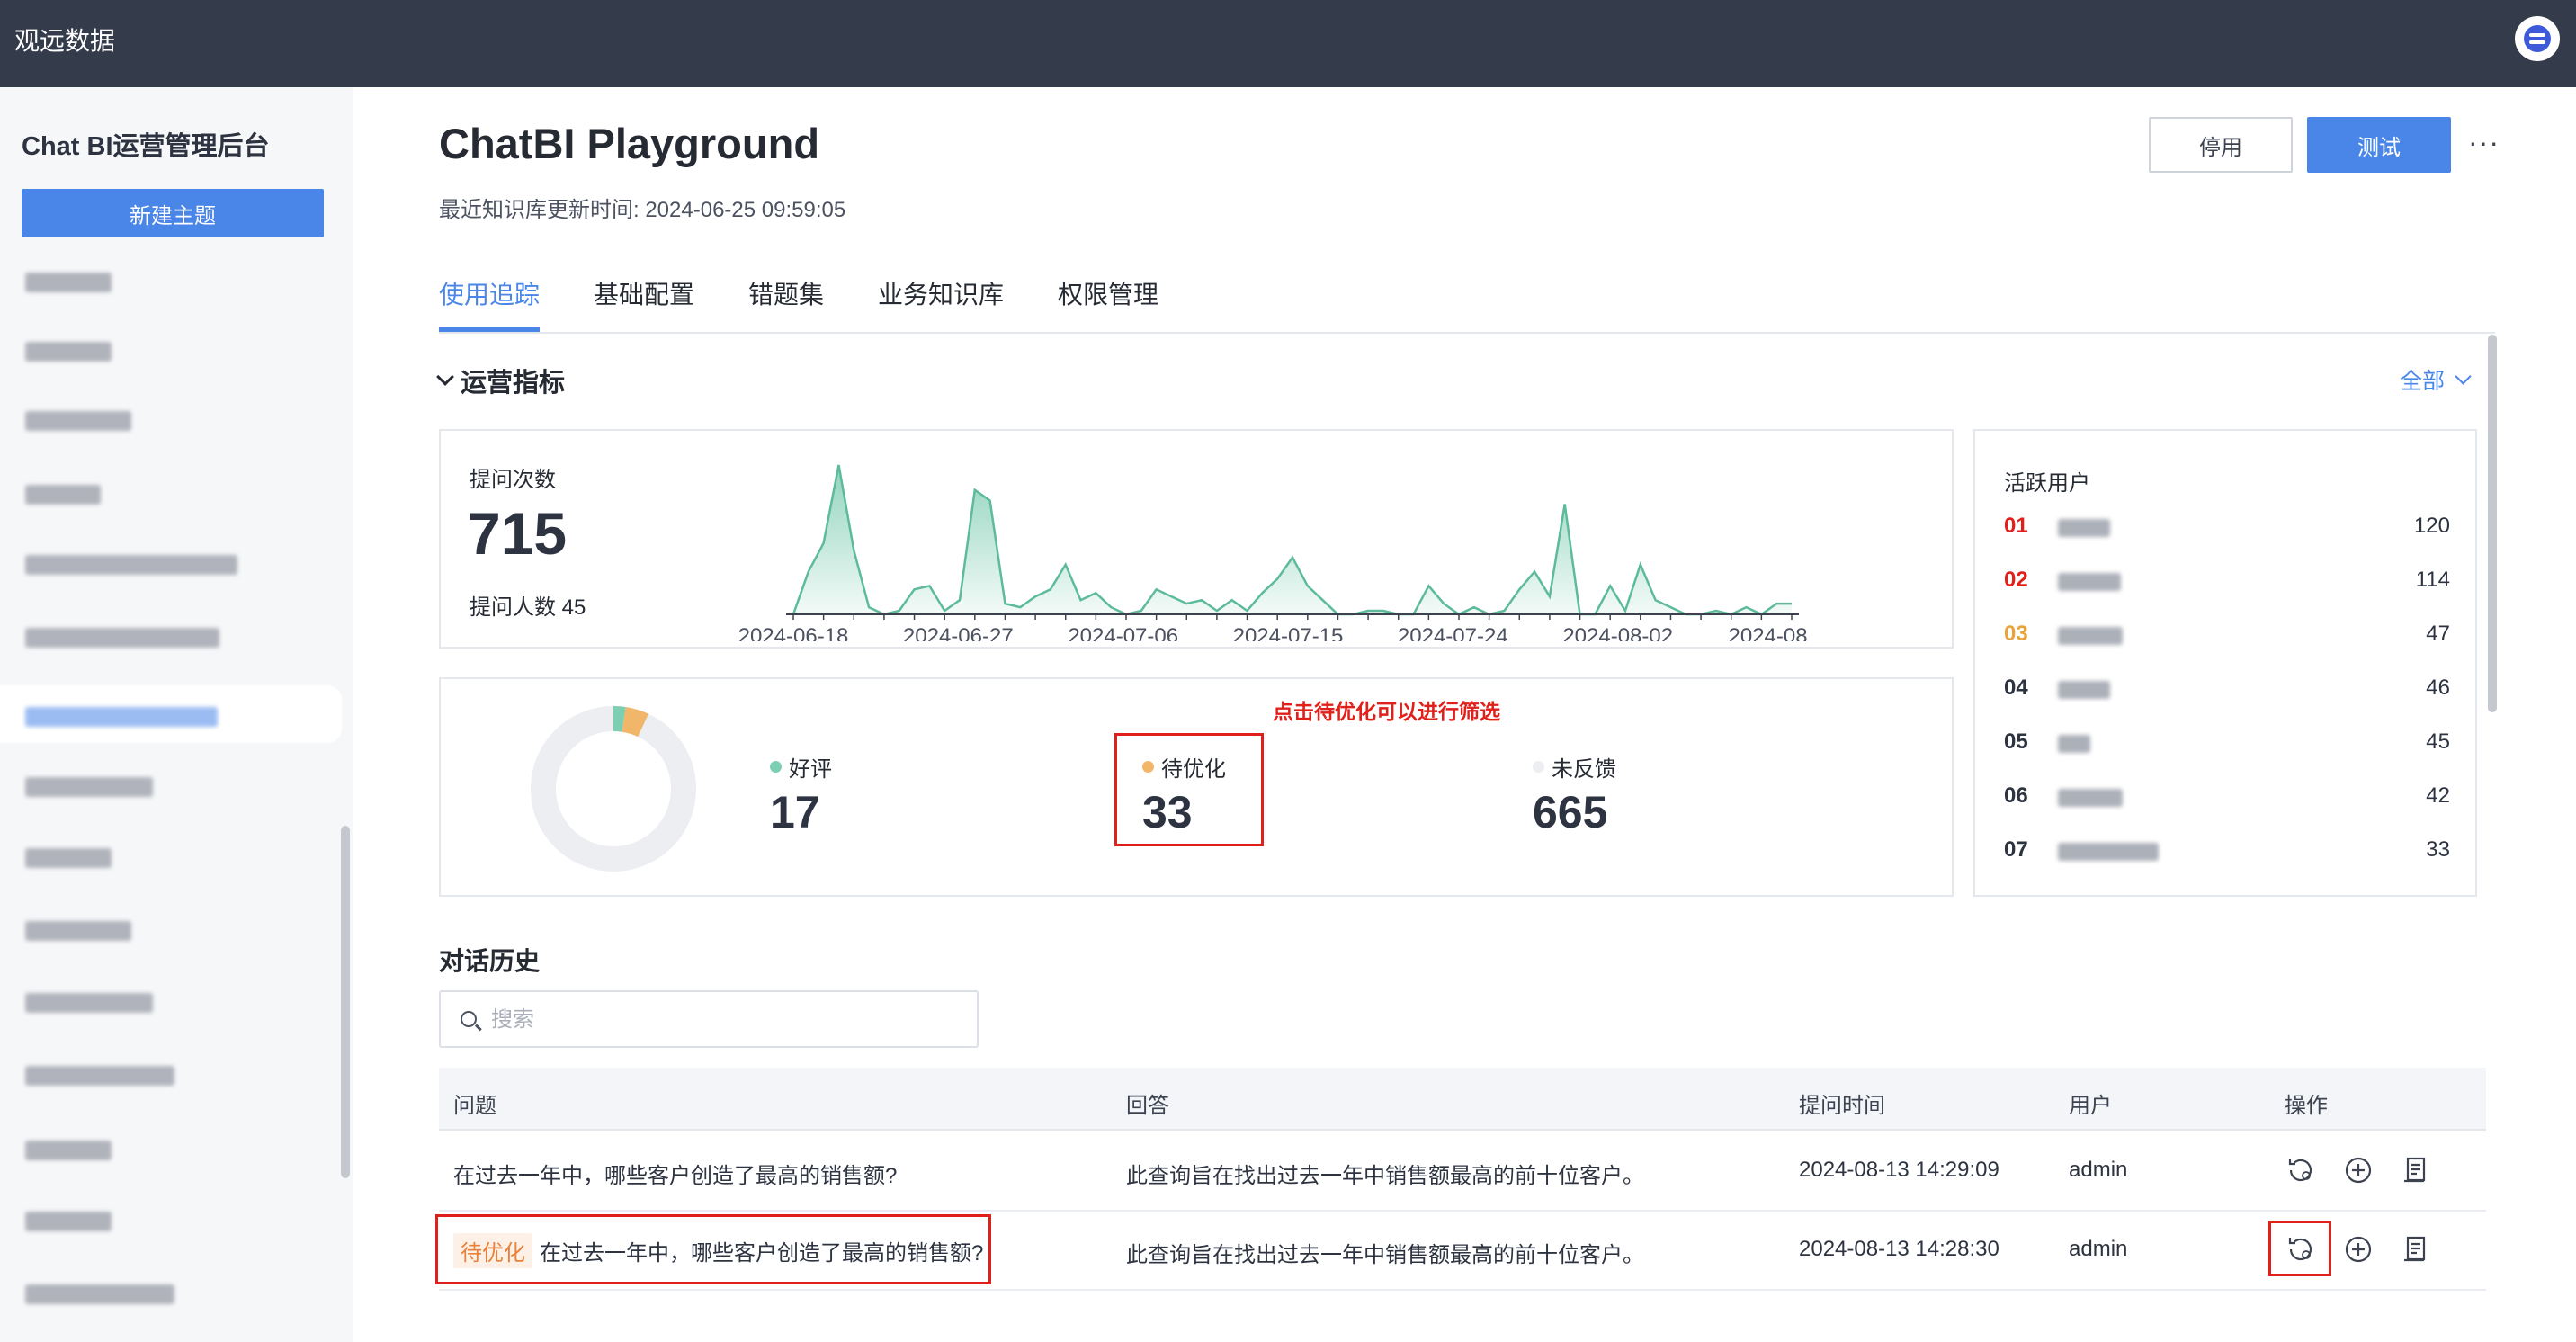 The width and height of the screenshot is (2576, 1342). I want to click on tab-wrong-questions: 错题集, so click(786, 293).